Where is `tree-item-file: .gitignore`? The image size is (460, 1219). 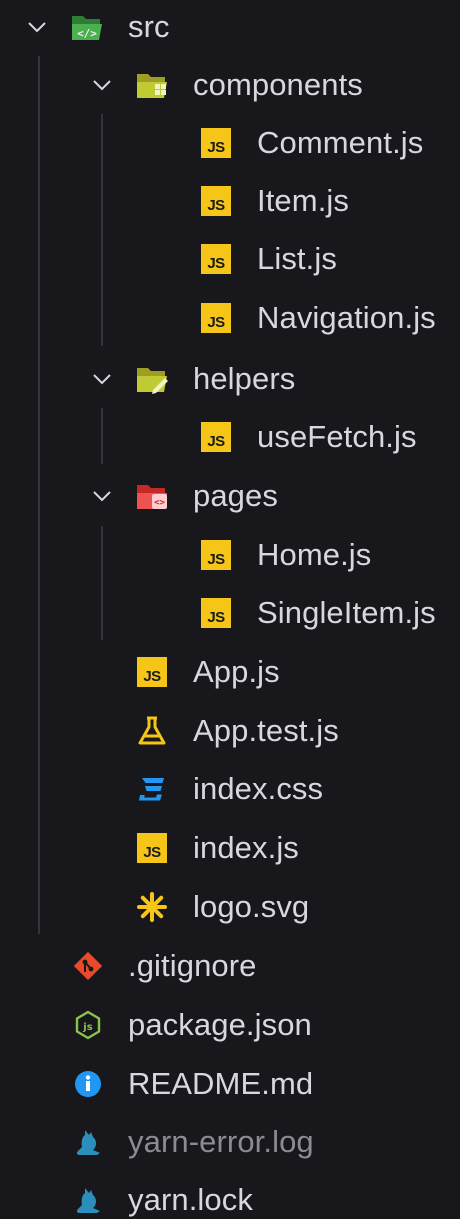
tree-item-file: .gitignore is located at coordinates (230, 966).